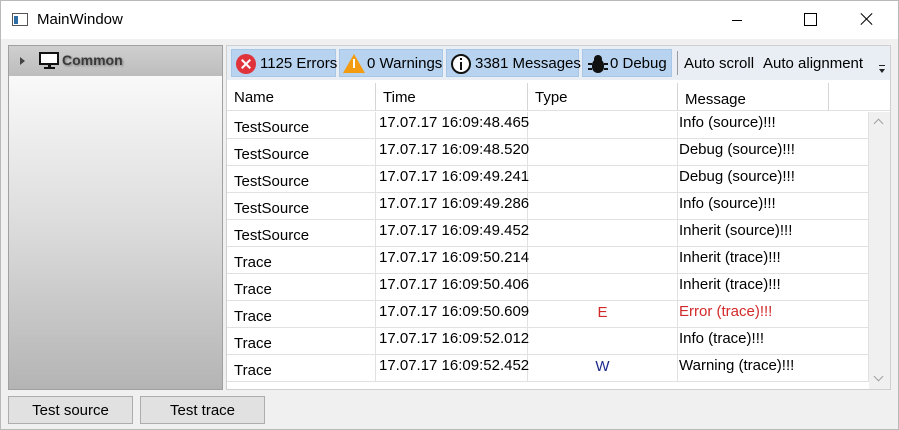 The height and width of the screenshot is (430, 899). Describe the element at coordinates (878, 376) in the screenshot. I see `scroll-down-arrow-icon` at that location.